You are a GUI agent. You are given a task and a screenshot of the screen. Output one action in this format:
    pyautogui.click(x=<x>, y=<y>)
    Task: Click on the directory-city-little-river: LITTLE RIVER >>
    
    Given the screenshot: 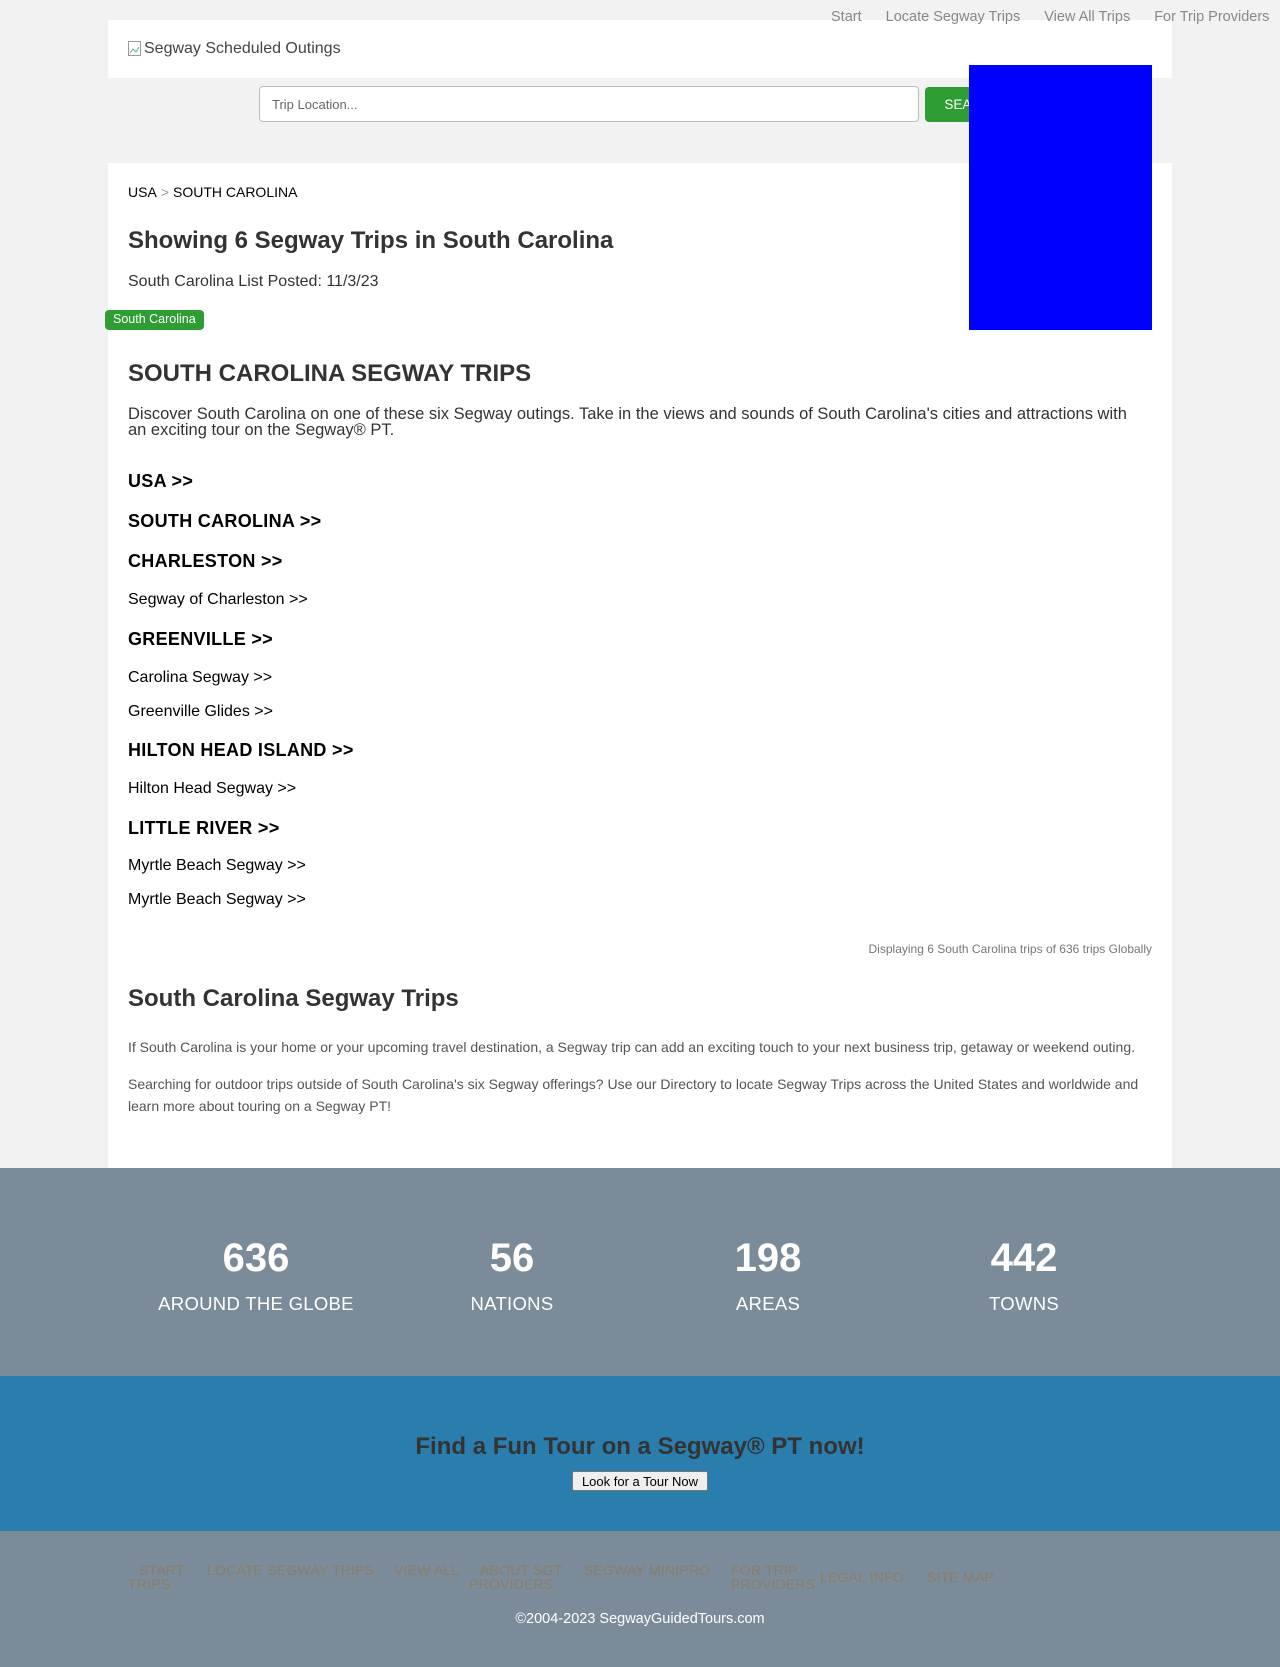 What is the action you would take?
    pyautogui.click(x=204, y=828)
    